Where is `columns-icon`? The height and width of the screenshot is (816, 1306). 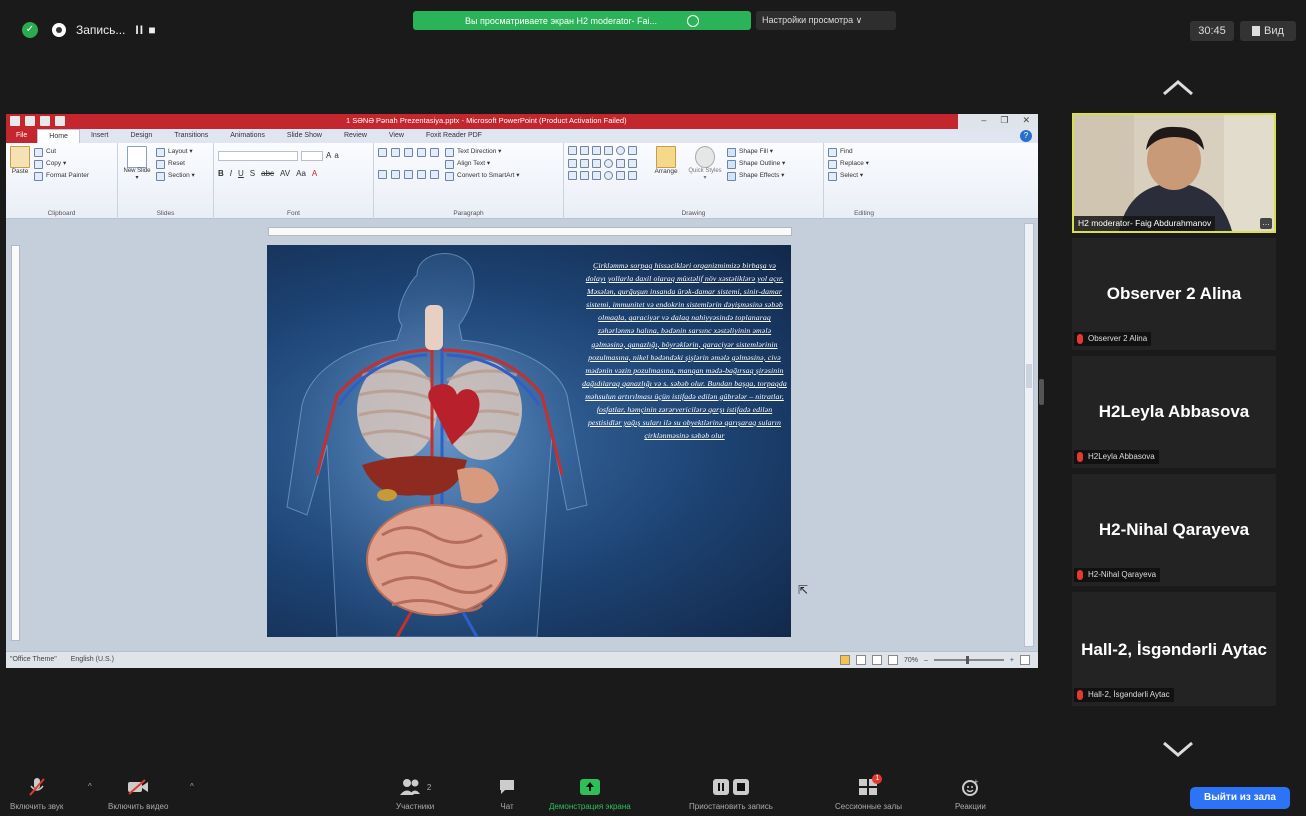 columns-icon is located at coordinates (434, 174).